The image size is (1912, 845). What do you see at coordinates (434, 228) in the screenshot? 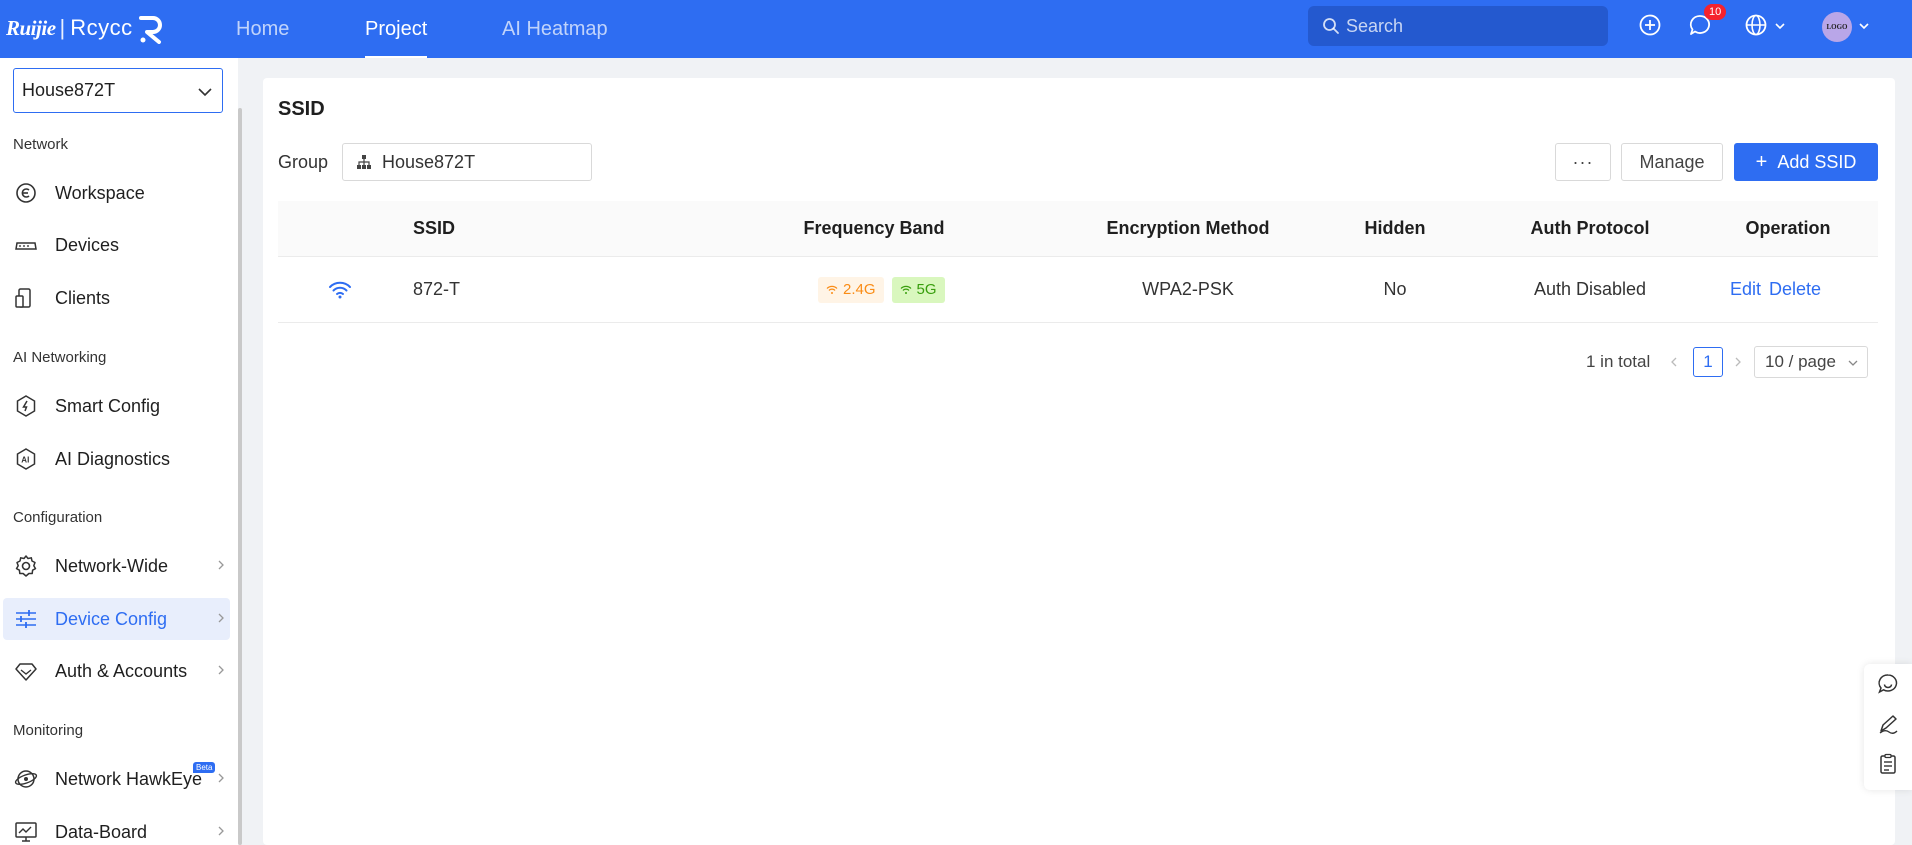
I see `column-header-ssid: SSID` at bounding box center [434, 228].